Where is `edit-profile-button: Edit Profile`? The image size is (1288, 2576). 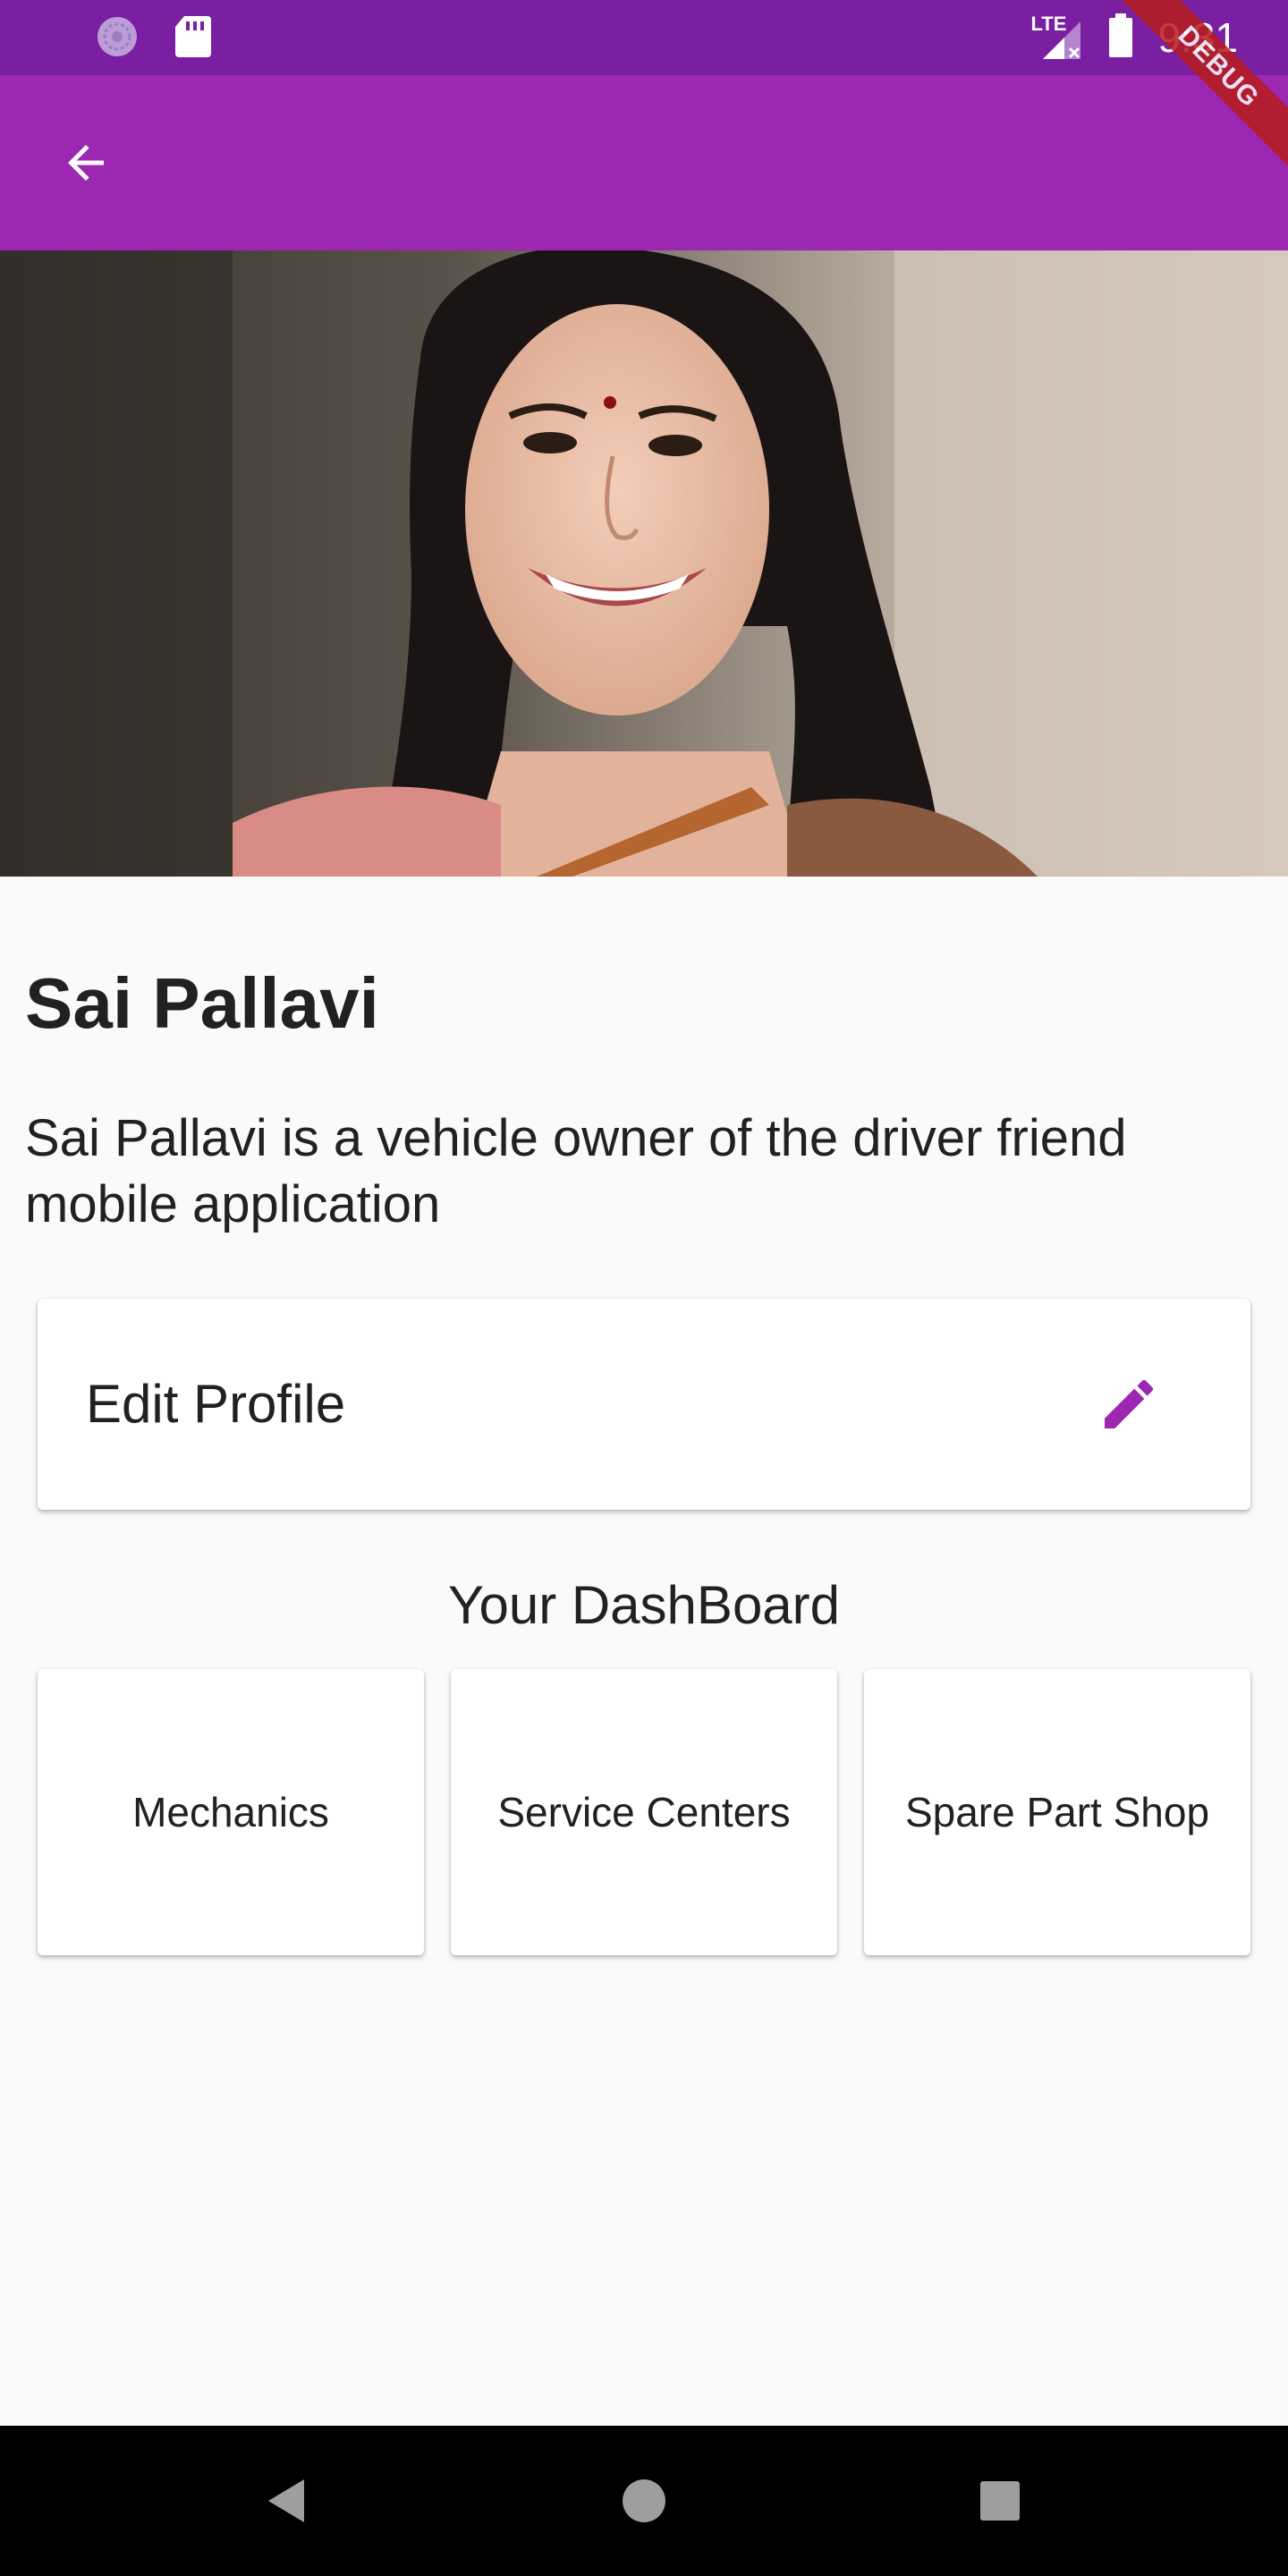 edit-profile-button: Edit Profile is located at coordinates (644, 1404).